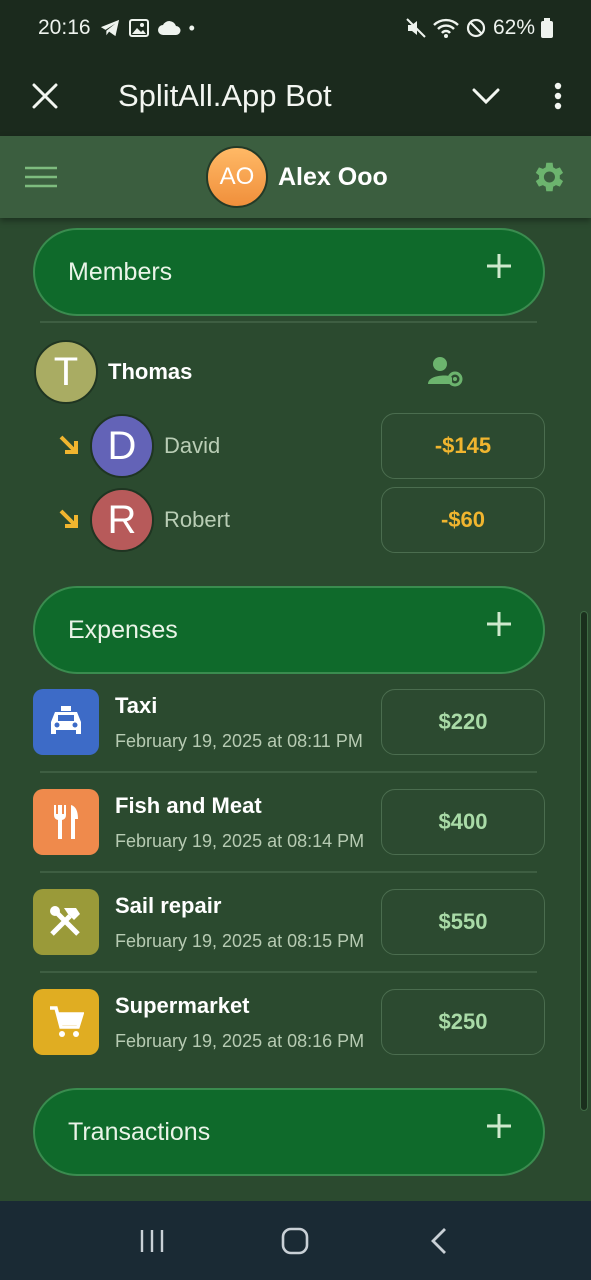 The height and width of the screenshot is (1280, 591). Describe the element at coordinates (169, 28) in the screenshot. I see `cloud-icon` at that location.